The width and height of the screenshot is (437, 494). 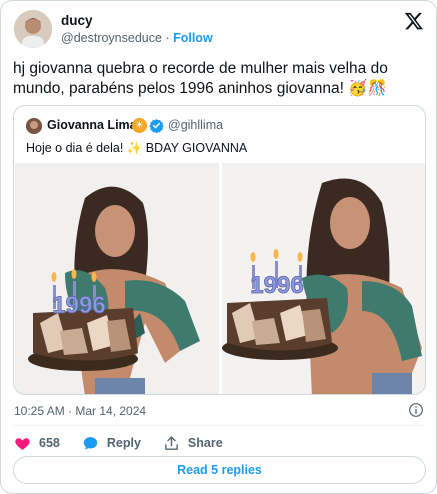 I want to click on author-handle-row: @destroynseduce · Follow, so click(x=137, y=38).